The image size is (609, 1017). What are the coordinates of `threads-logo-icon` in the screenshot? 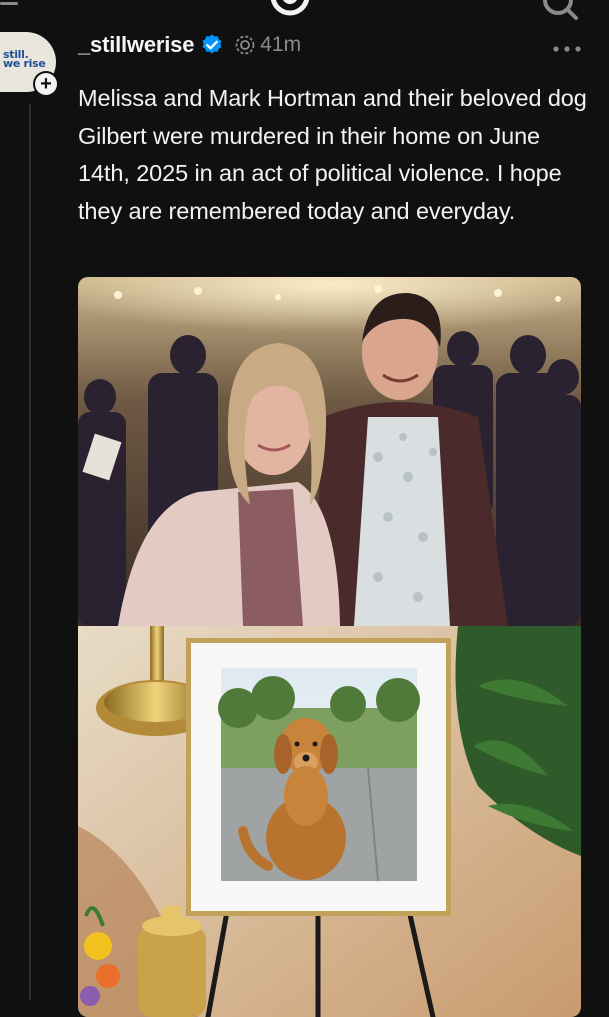 It's located at (290, 9).